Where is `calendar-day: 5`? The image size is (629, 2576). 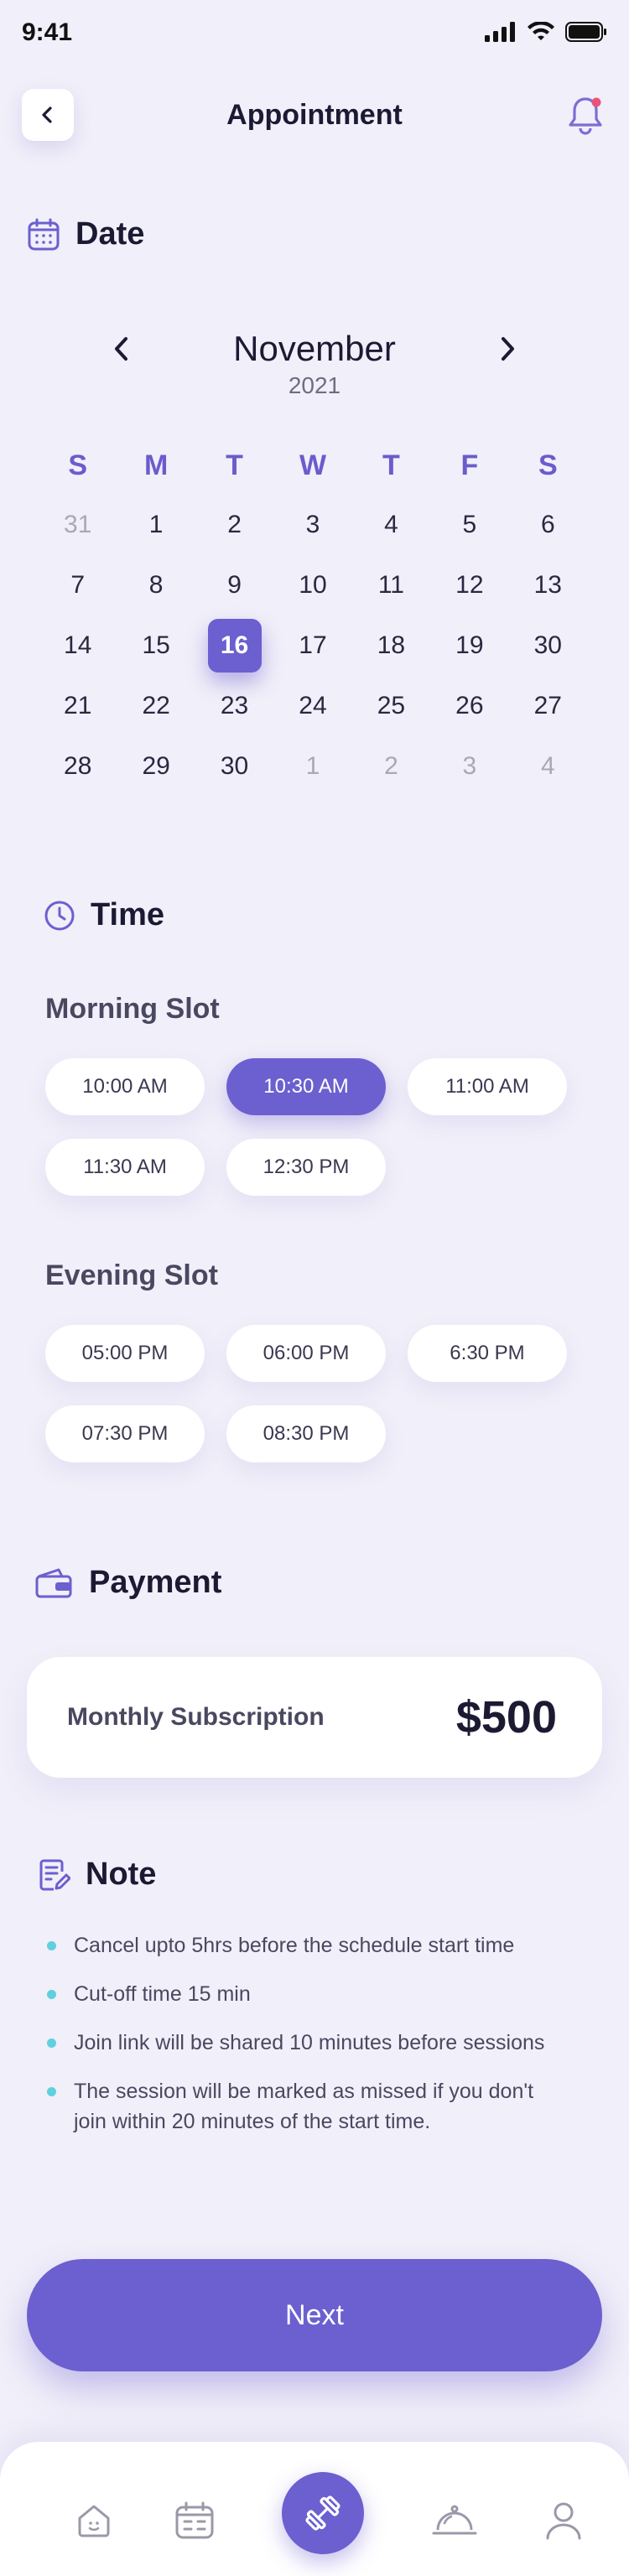
calendar-day: 5 is located at coordinates (469, 525).